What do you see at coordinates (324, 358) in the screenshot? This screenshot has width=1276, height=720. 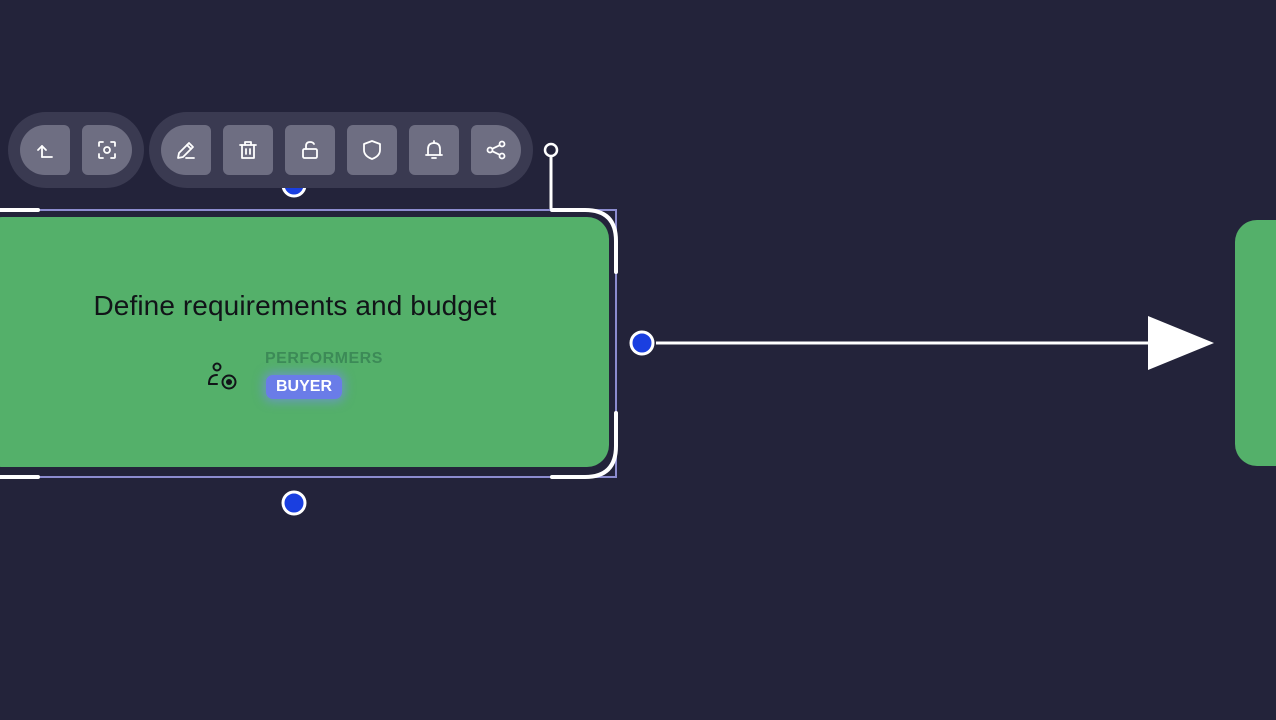 I see `performers-label: PERFORMERS` at bounding box center [324, 358].